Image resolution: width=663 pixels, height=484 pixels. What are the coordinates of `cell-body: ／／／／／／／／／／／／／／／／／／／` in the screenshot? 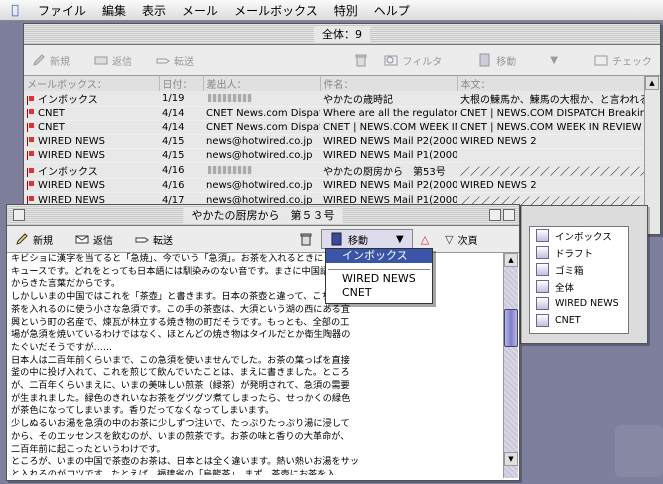 It's located at (550, 170).